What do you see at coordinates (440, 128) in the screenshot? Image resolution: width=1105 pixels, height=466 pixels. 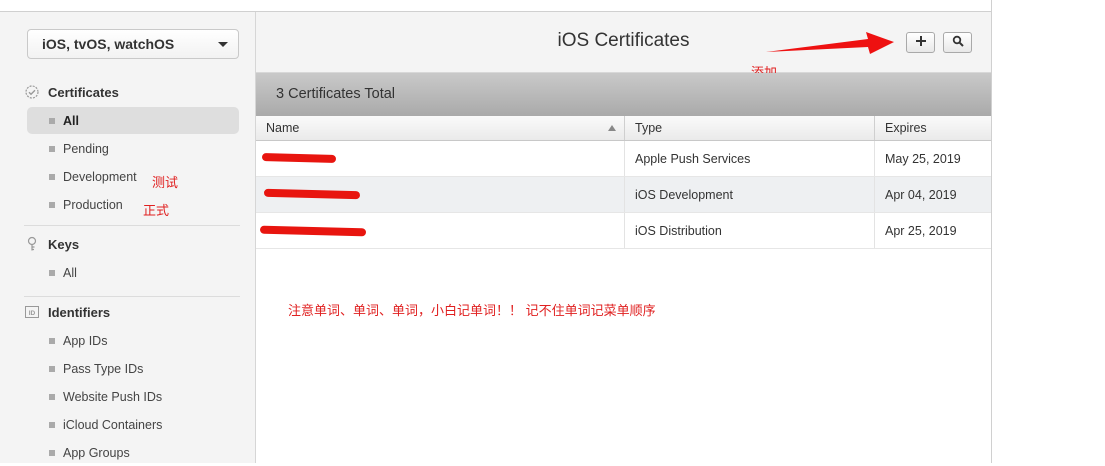 I see `column-header-name: Name` at bounding box center [440, 128].